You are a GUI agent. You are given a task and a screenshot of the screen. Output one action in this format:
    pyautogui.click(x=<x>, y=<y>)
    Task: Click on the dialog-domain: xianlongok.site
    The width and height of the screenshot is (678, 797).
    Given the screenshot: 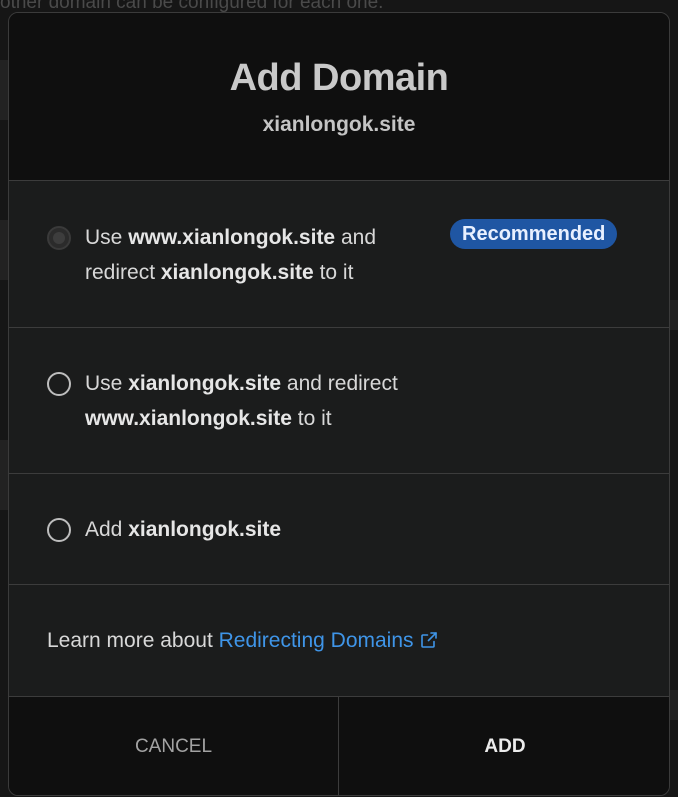 What is the action you would take?
    pyautogui.click(x=339, y=124)
    